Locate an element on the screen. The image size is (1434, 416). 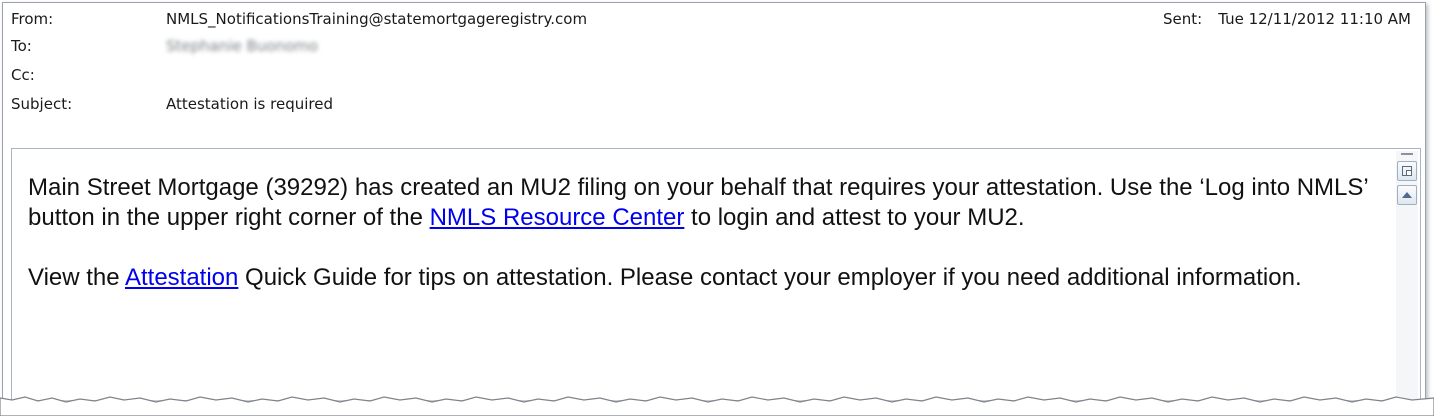
cc-row: Cc: is located at coordinates (714, 75).